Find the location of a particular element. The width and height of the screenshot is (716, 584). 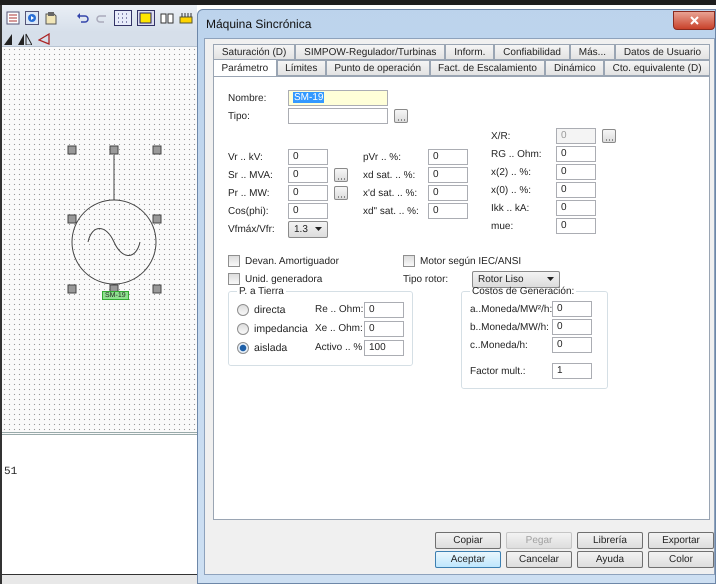

tab: Cto. equivalente (D) is located at coordinates (657, 68).